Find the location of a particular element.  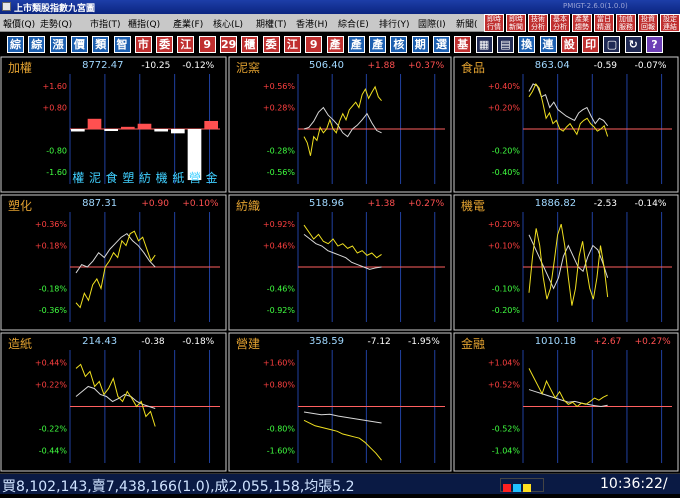

index-value: 214.43 is located at coordinates (100, 341).